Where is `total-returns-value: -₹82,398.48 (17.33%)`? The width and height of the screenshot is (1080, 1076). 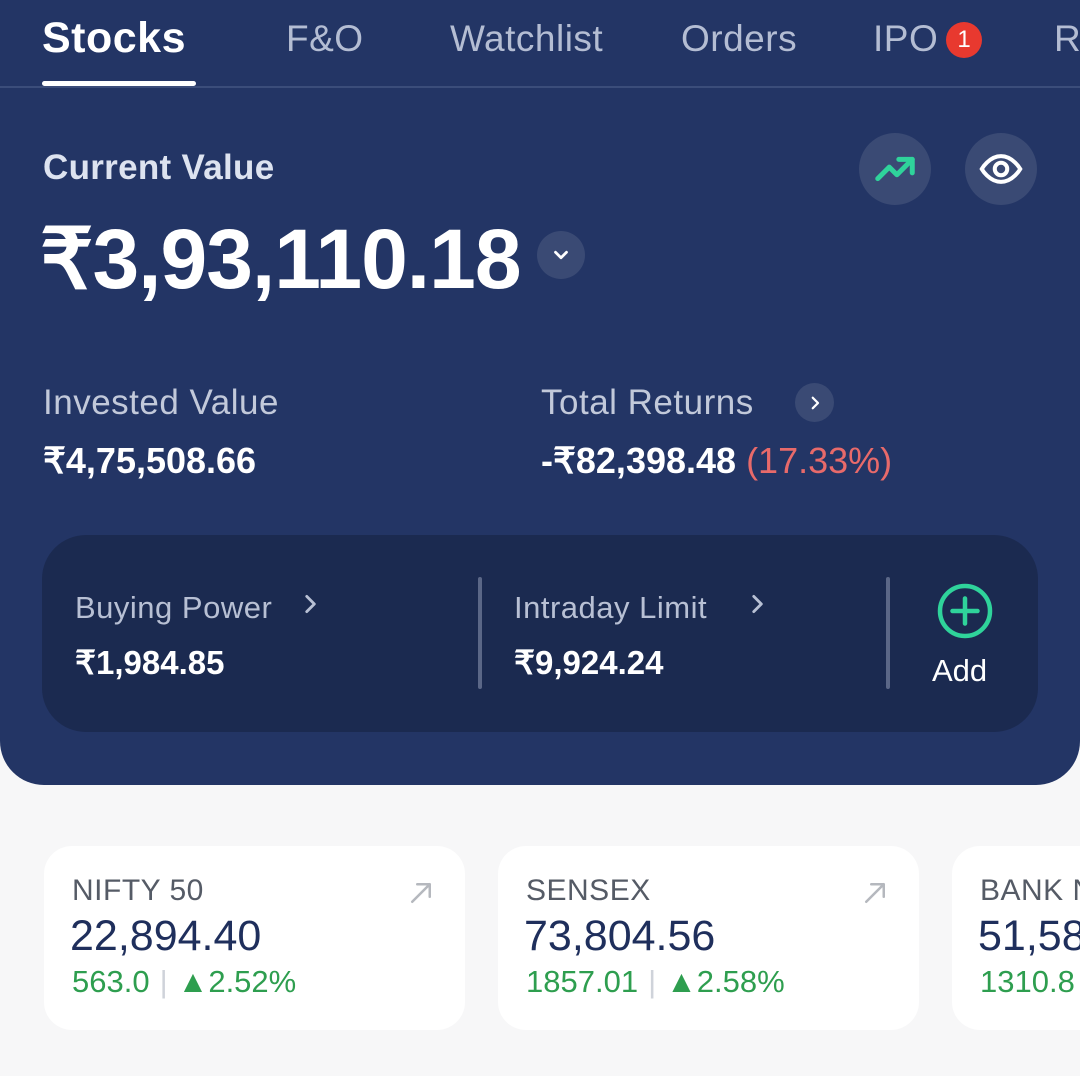
total-returns-value: -₹82,398.48 (17.33%) is located at coordinates (716, 461).